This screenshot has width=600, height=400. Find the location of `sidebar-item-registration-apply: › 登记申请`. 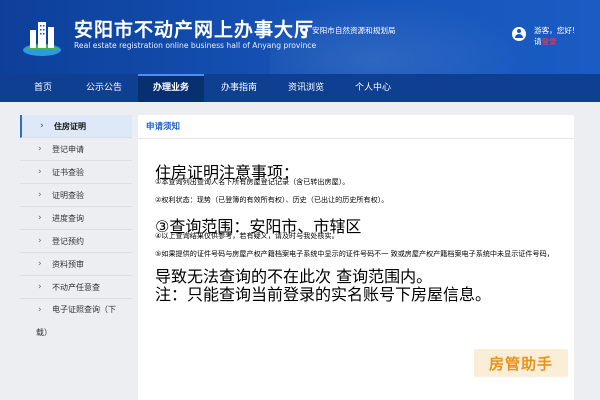

sidebar-item-registration-apply: › 登记申请 is located at coordinates (76, 149).